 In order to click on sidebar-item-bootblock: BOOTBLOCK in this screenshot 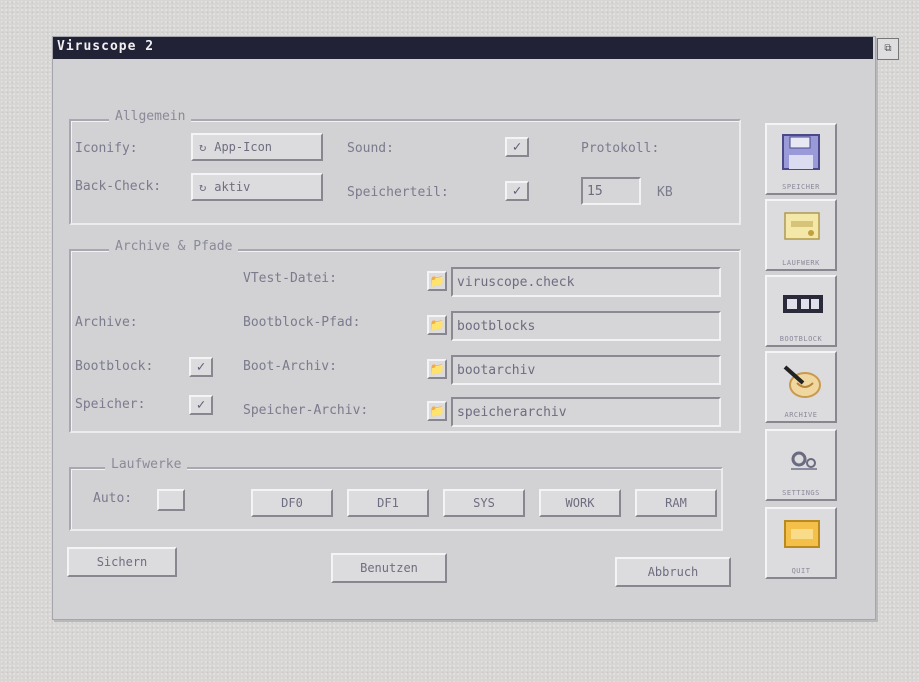, I will do `click(801, 311)`.